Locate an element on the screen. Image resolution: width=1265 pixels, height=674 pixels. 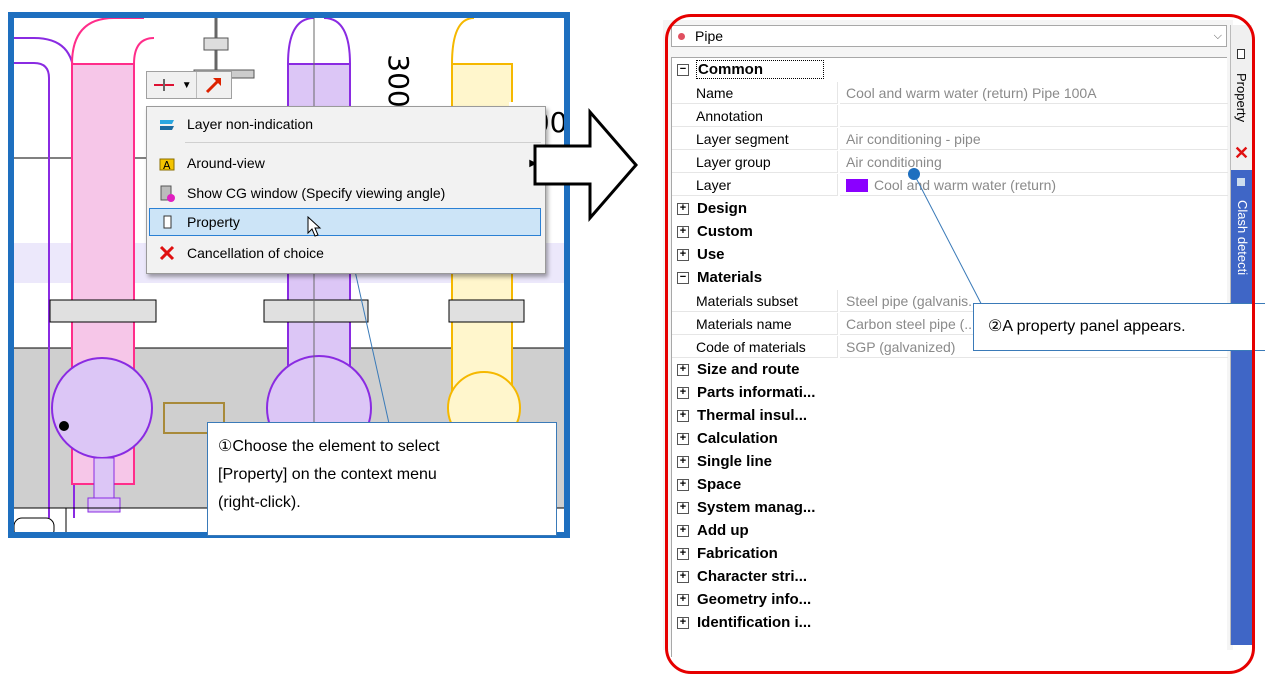
menu-item-label: Layer non-indication is located at coordinates (250, 124).